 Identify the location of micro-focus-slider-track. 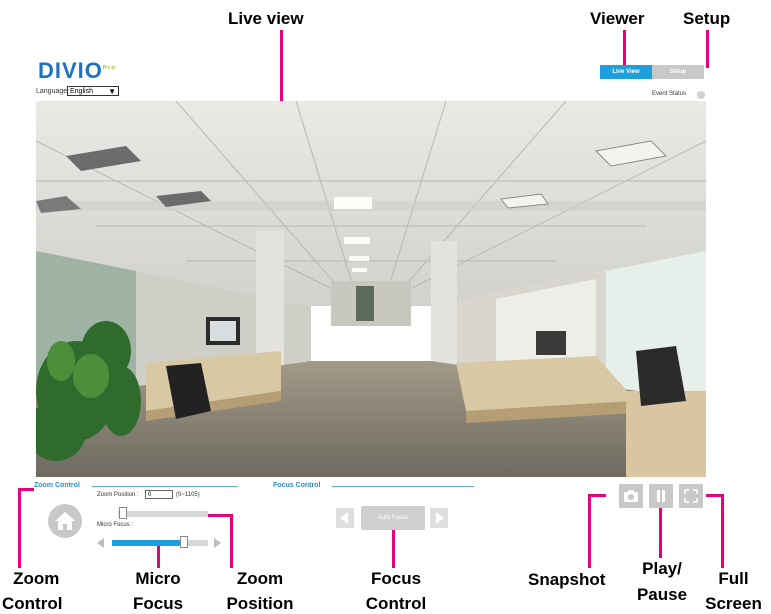
(160, 543).